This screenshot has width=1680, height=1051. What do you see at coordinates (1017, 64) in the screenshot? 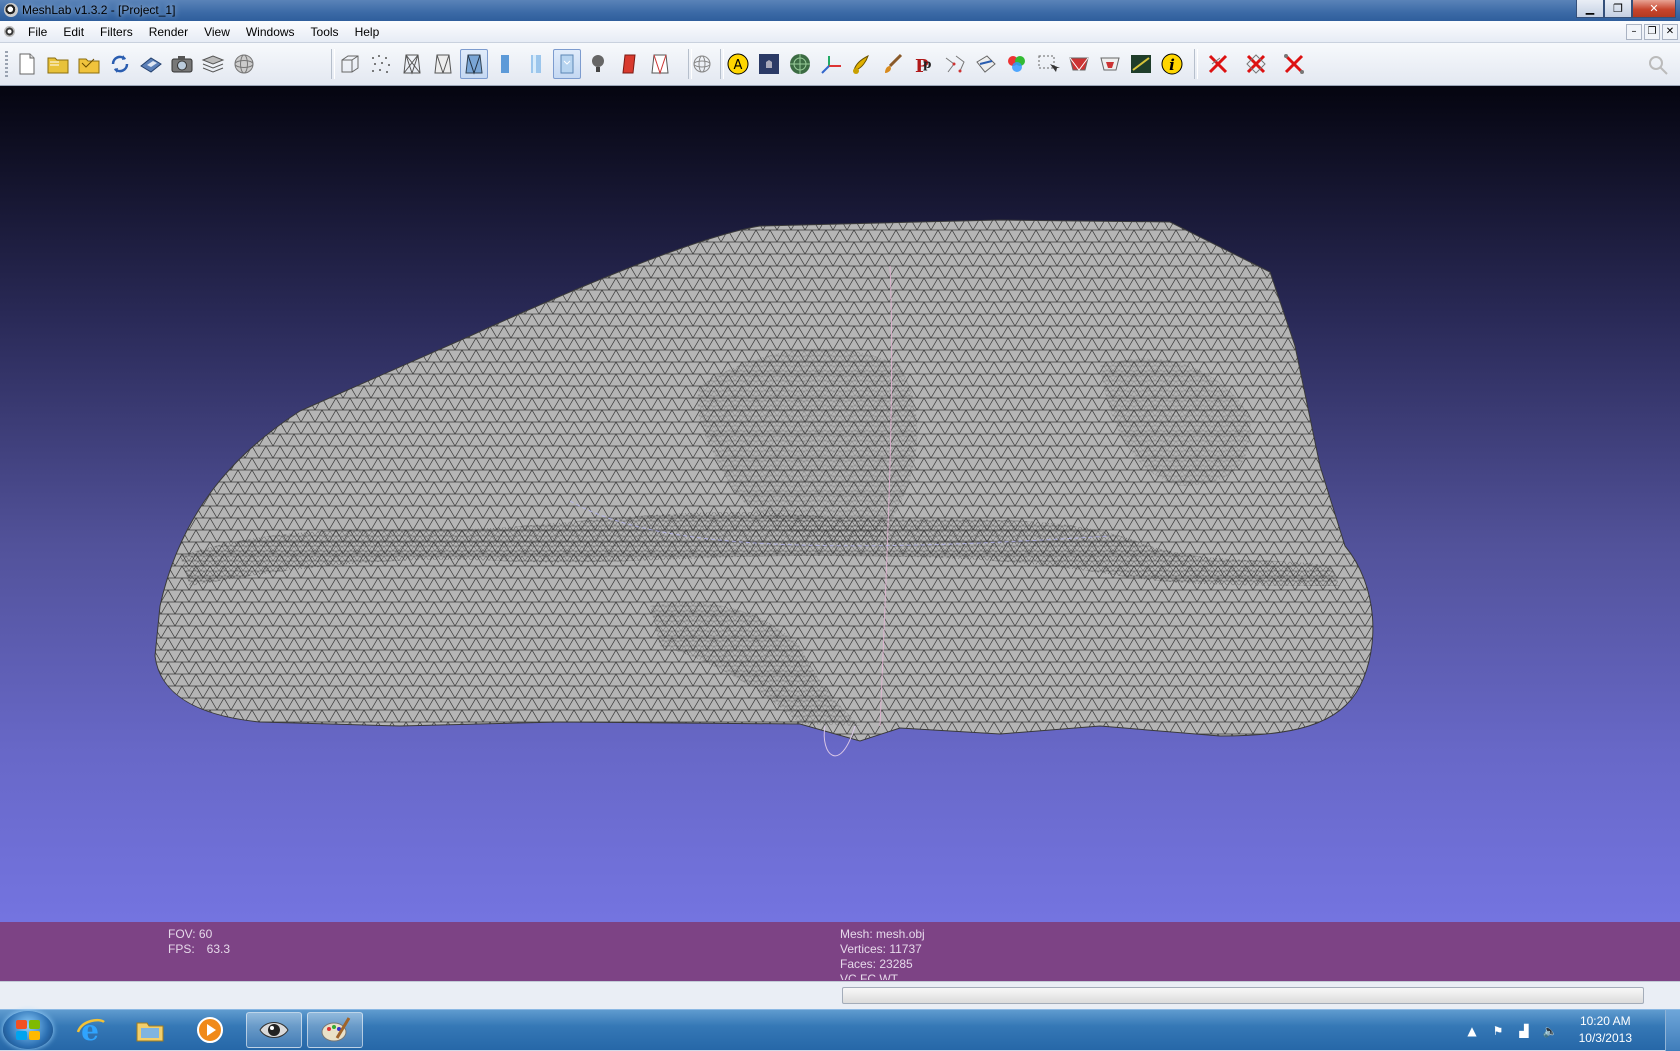
I see `color-button` at bounding box center [1017, 64].